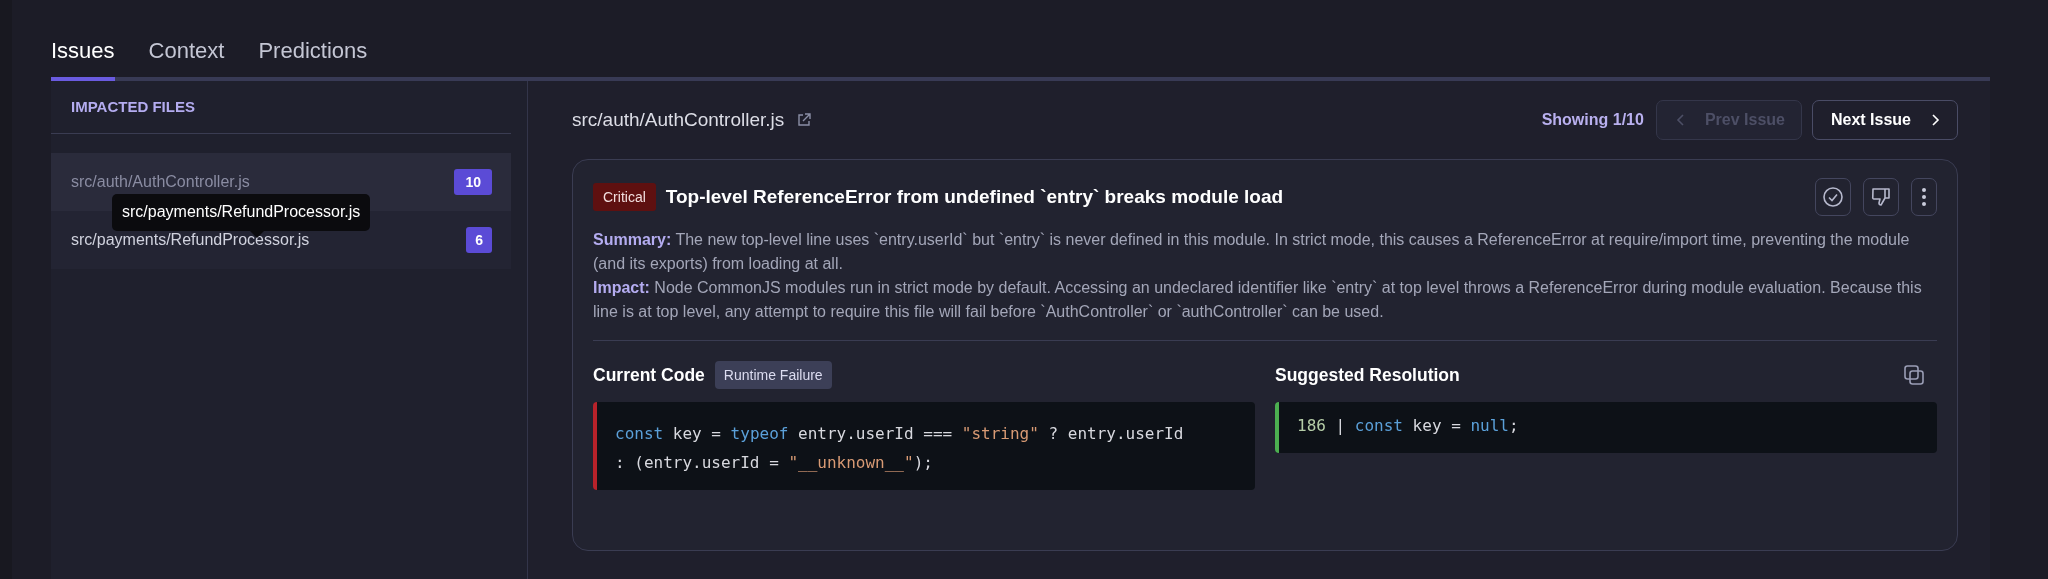 This screenshot has height=579, width=2048. I want to click on resolve-button, so click(1833, 197).